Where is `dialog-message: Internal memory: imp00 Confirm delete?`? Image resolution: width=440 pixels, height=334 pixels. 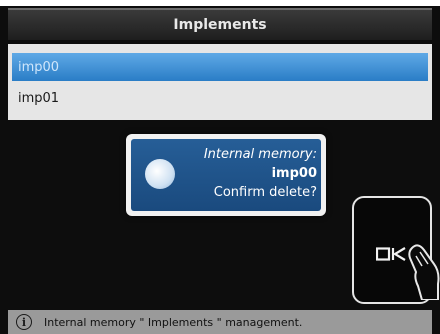 dialog-message: Internal memory: imp00 Confirm delete? is located at coordinates (250, 173).